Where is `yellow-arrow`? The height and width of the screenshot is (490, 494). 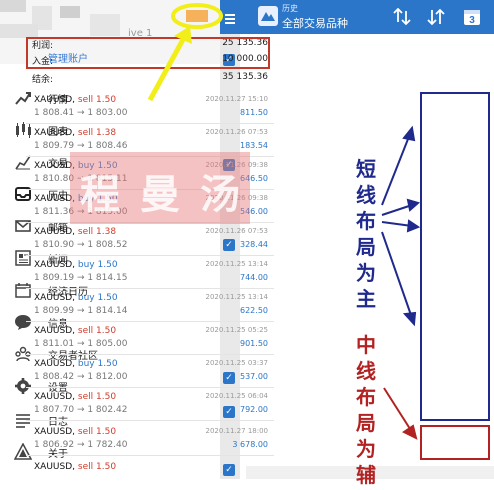 yellow-arrow is located at coordinates (168, 67).